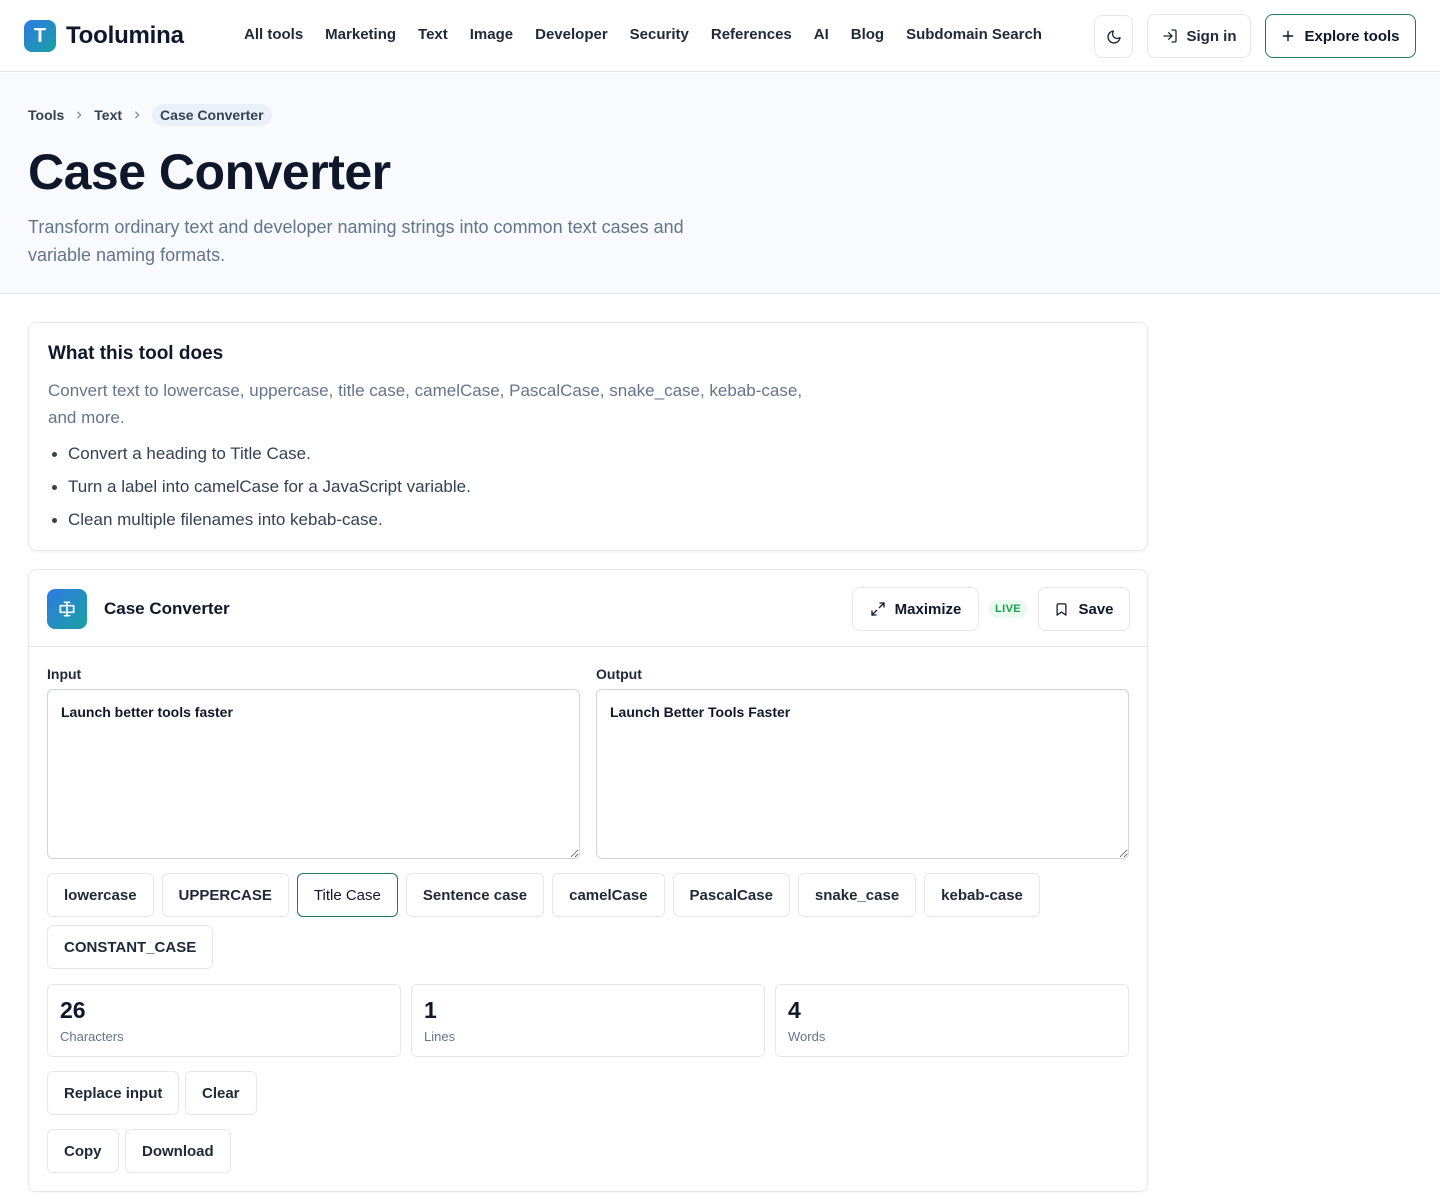 Image resolution: width=1440 pixels, height=1200 pixels. I want to click on moon-icon, so click(1113, 36).